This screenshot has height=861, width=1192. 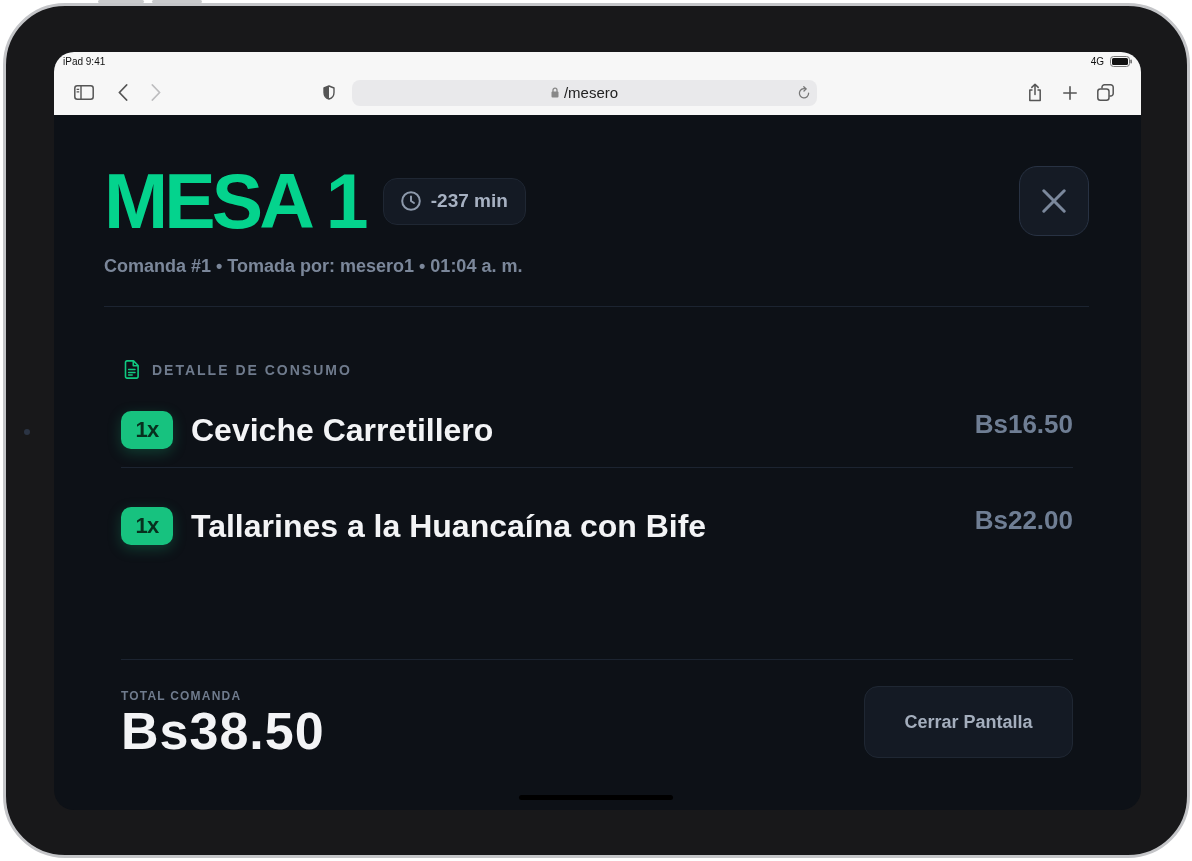 I want to click on order-subtitle: Comanda #1 • Tomada por: mesero1 • 01:04 a. m., so click(x=314, y=266).